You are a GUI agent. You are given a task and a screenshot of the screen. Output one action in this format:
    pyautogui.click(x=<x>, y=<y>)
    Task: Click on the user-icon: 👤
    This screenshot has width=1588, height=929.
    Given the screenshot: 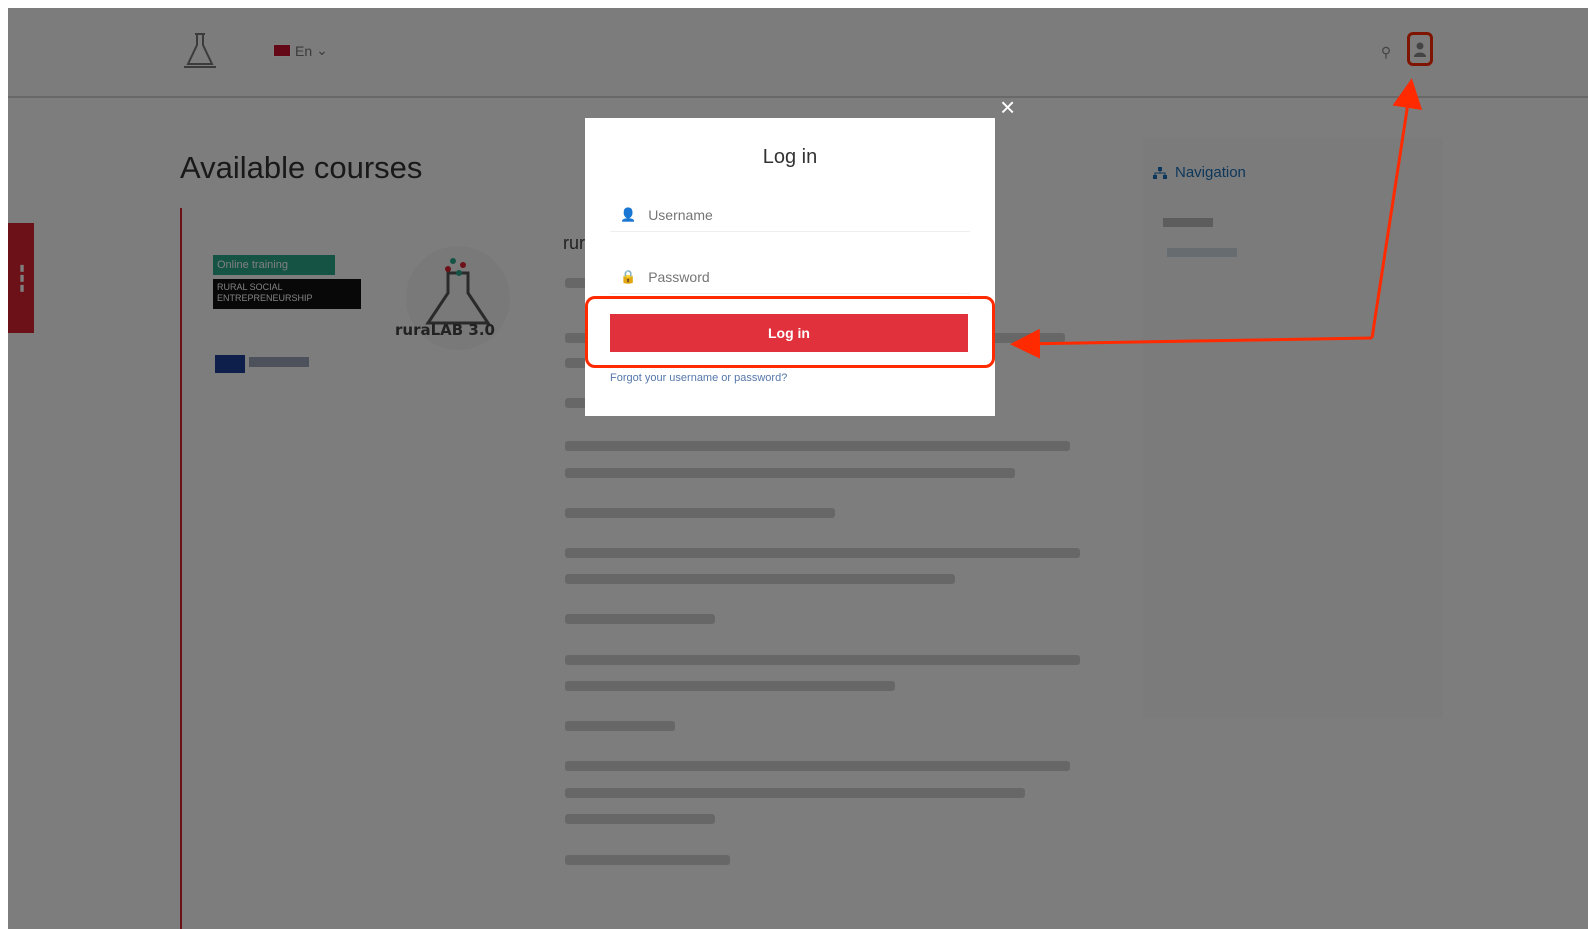 What is the action you would take?
    pyautogui.click(x=628, y=214)
    